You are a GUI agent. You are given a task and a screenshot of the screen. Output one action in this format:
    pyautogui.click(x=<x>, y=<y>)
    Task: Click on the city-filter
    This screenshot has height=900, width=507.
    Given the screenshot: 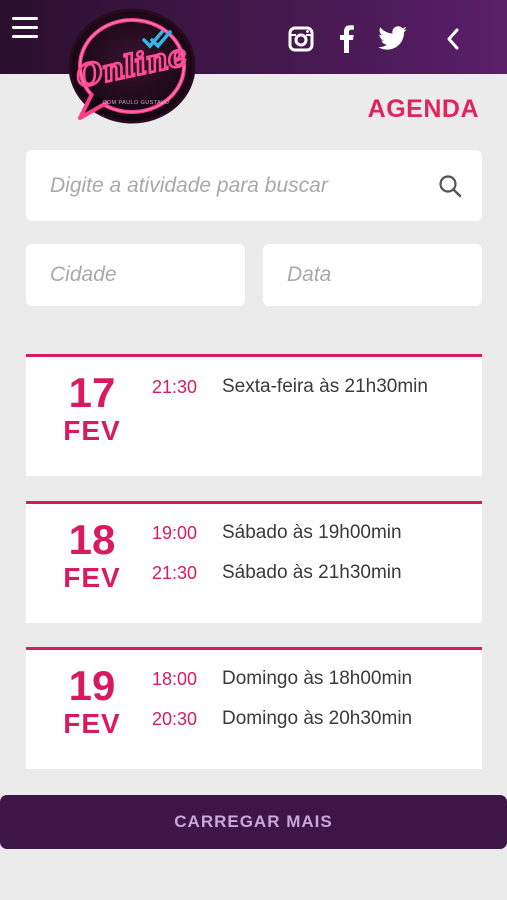 What is the action you would take?
    pyautogui.click(x=135, y=275)
    